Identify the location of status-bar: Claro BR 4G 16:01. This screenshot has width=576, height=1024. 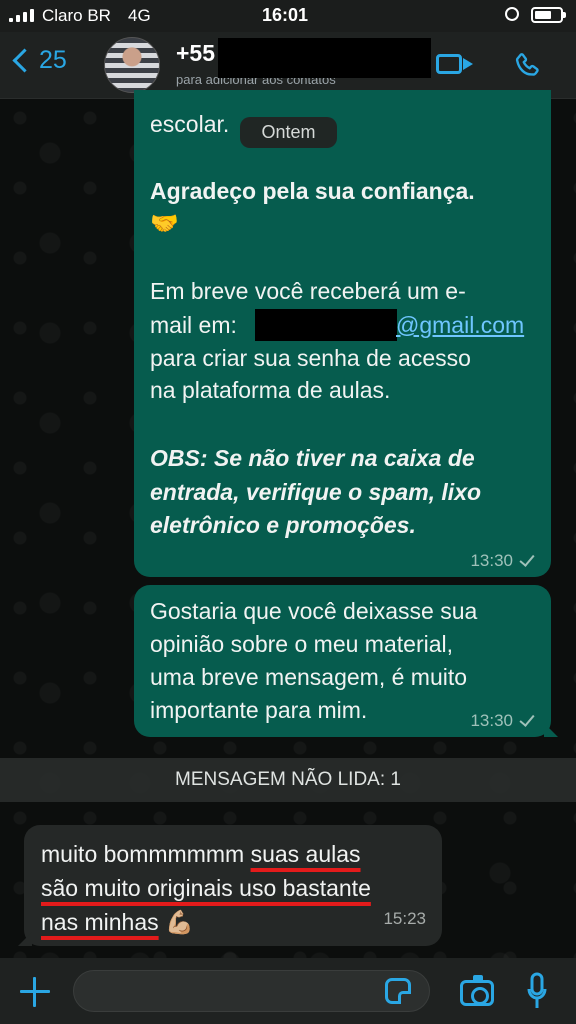
(288, 16).